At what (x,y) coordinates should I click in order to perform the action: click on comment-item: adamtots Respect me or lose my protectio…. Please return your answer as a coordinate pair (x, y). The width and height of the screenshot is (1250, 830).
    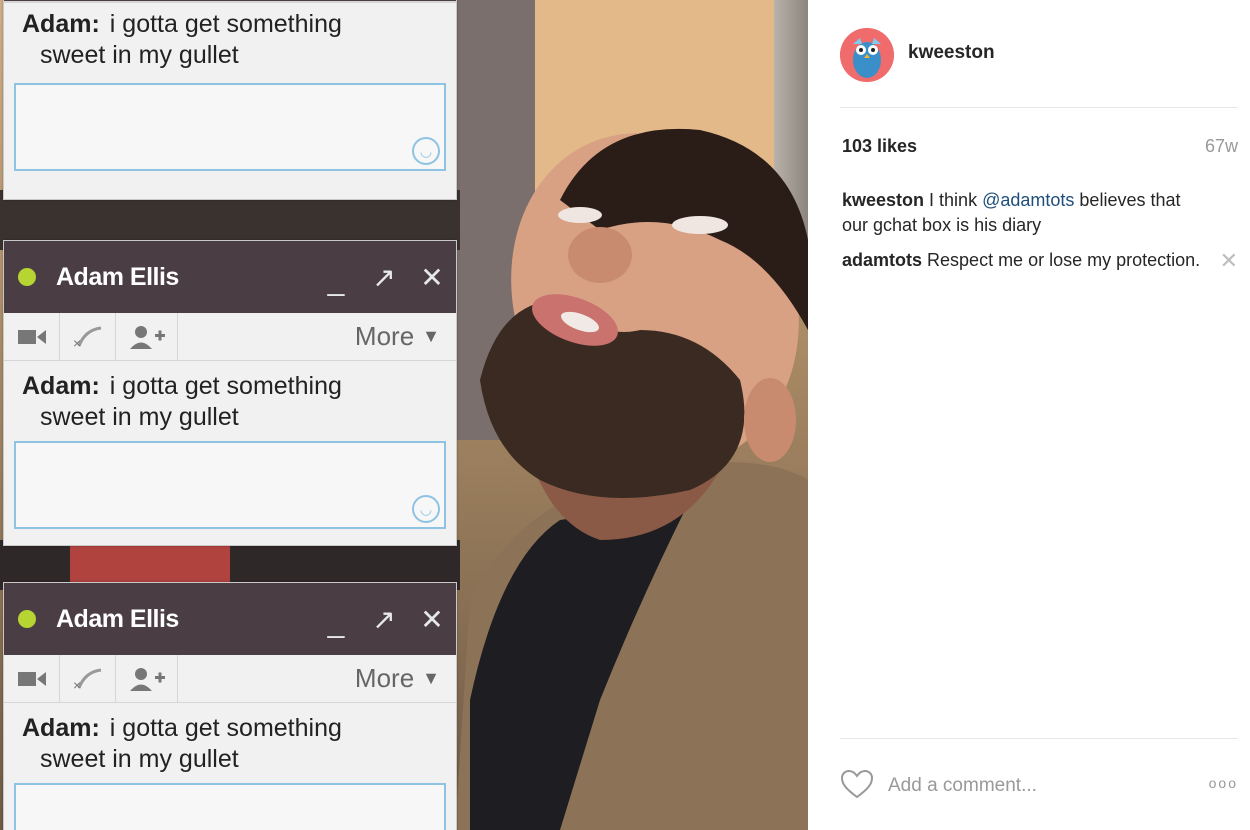
    Looking at the image, I should click on (1040, 260).